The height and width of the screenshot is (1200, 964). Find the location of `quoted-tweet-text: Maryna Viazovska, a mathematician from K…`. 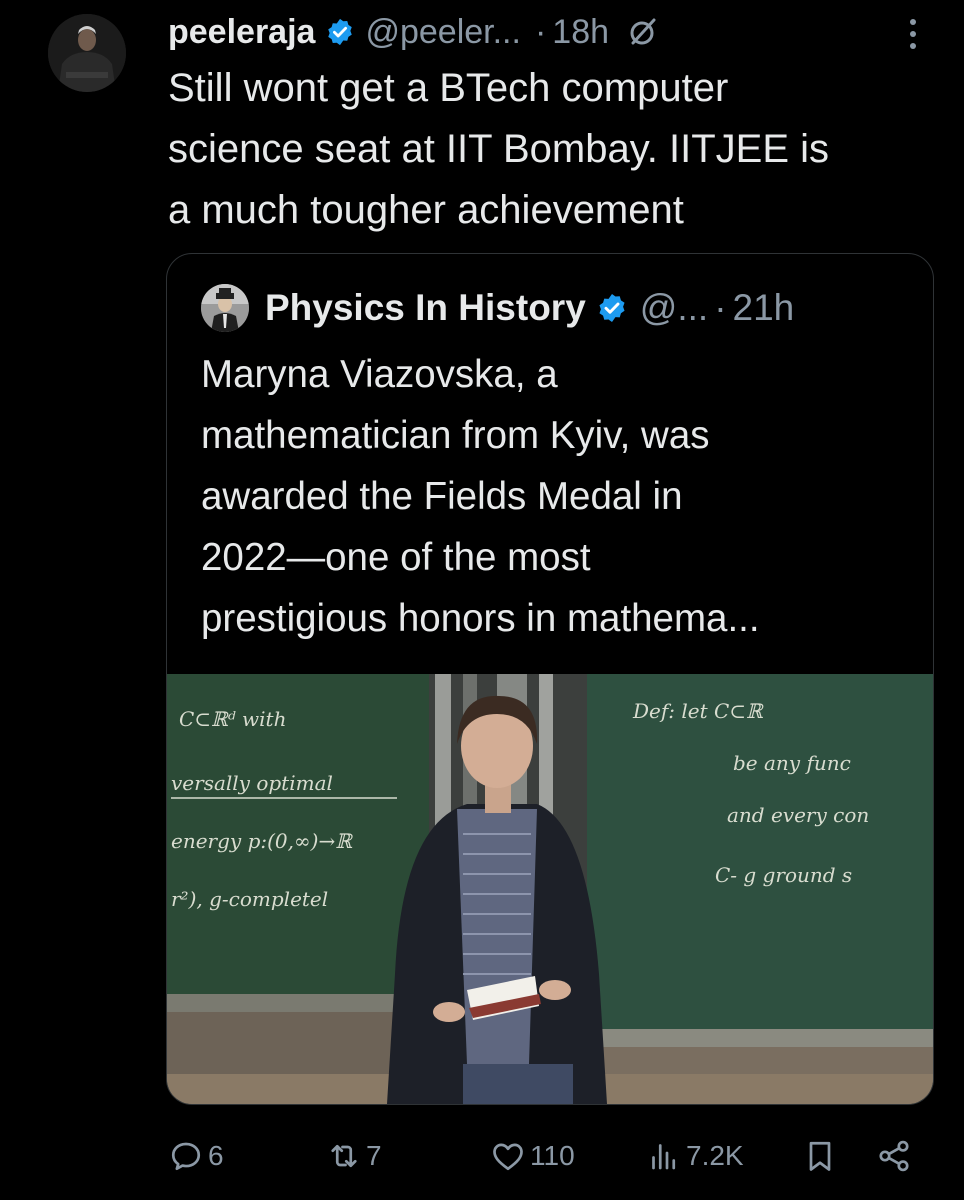

quoted-tweet-text: Maryna Viazovska, a mathematician from K… is located at coordinates (480, 496).